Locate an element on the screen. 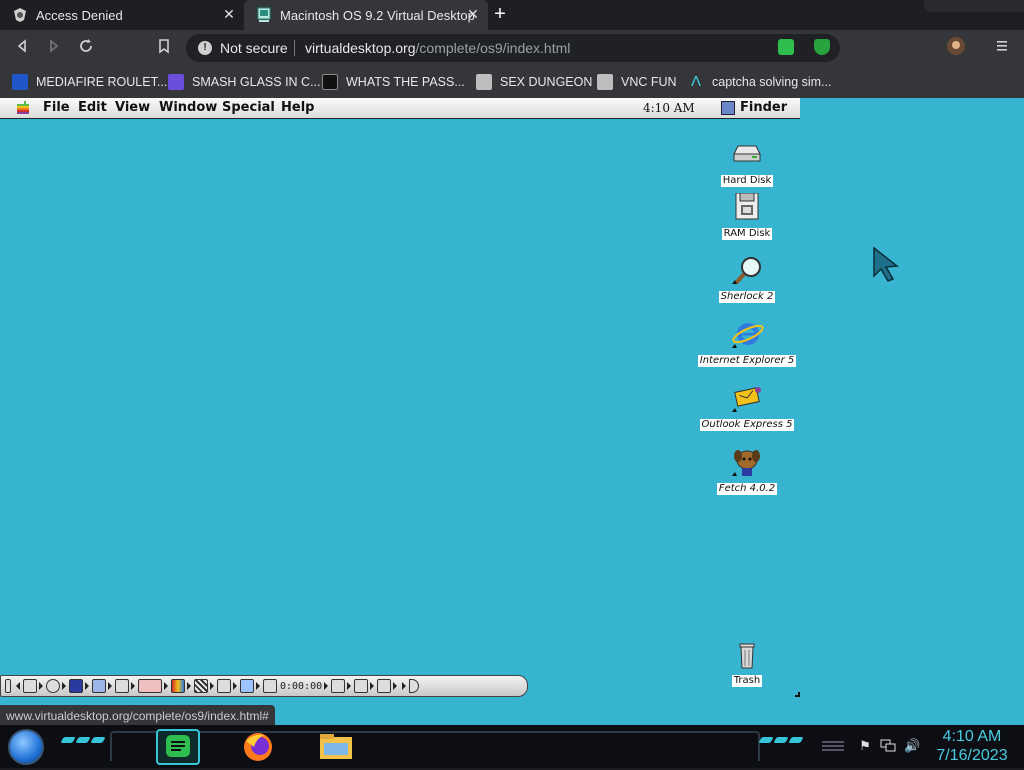  taskbar-app-firefox is located at coordinates (260, 747).